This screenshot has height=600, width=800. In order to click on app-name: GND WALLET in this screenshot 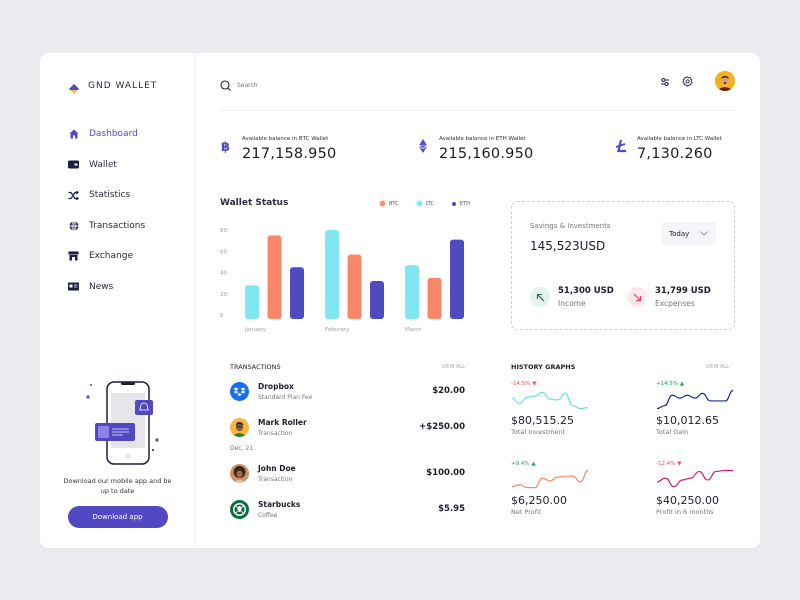, I will do `click(123, 86)`.